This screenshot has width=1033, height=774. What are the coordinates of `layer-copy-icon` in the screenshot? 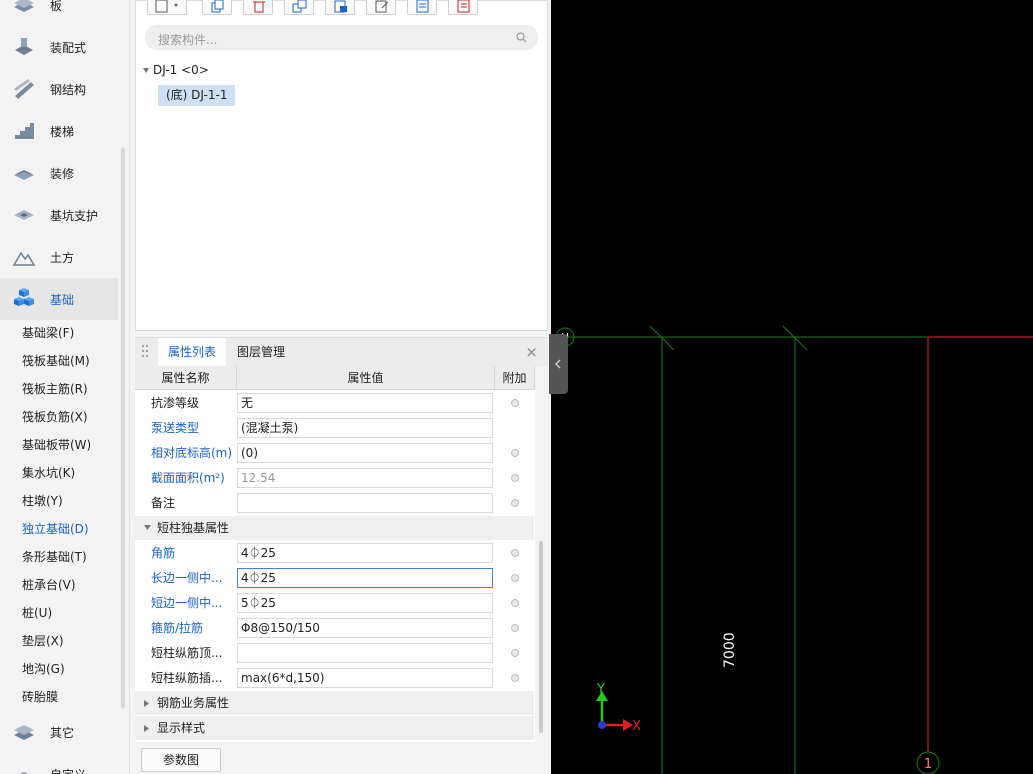 It's located at (299, 6).